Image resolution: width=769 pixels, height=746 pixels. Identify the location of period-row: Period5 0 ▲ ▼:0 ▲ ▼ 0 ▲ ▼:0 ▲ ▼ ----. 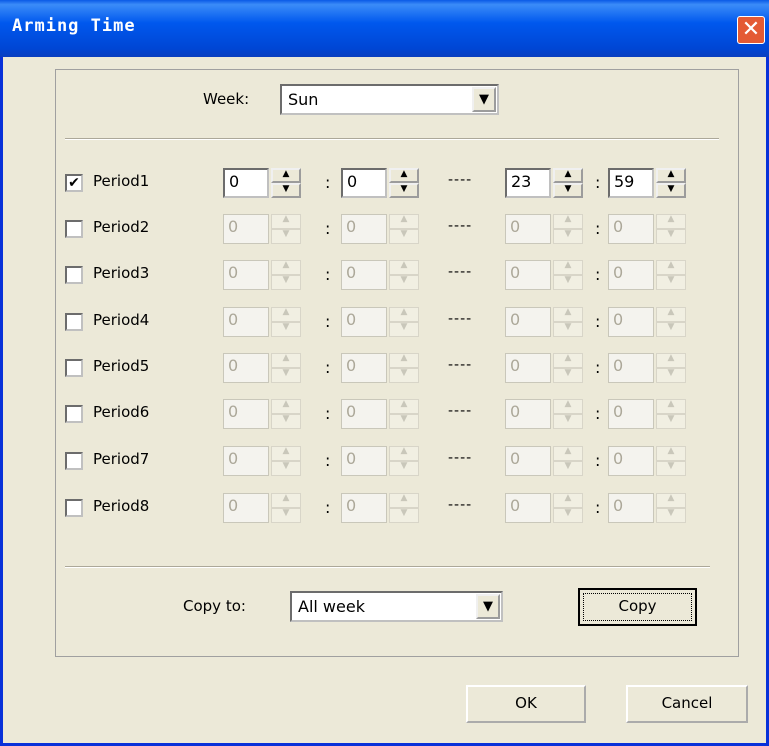
(380, 369).